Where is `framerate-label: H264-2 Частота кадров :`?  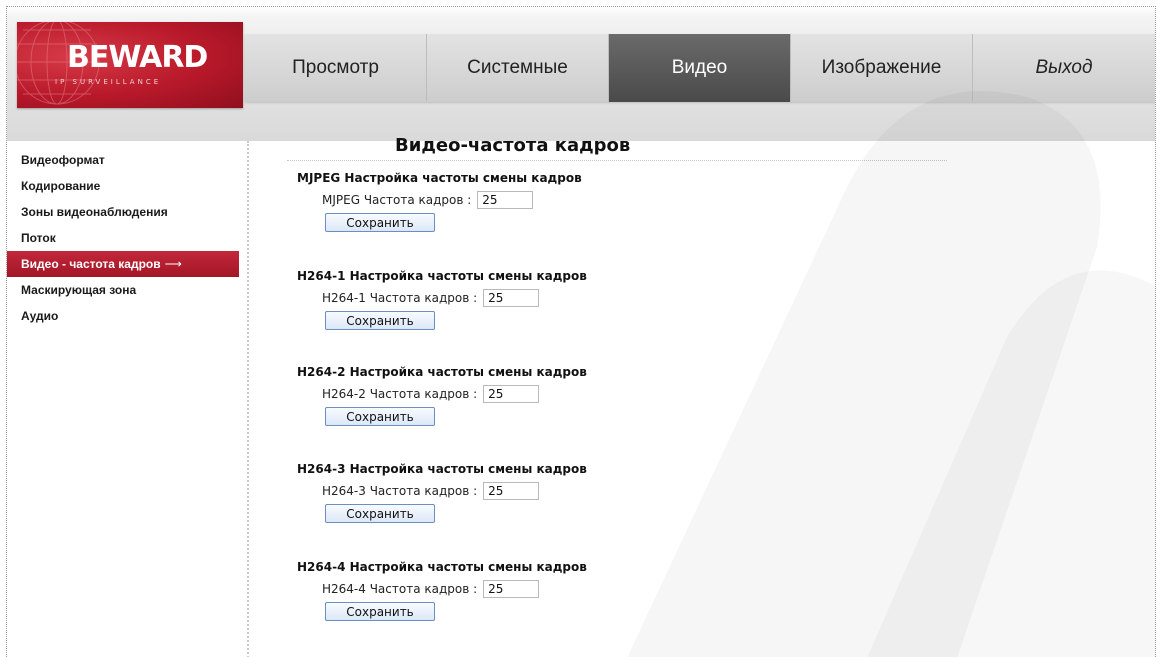 framerate-label: H264-2 Частота кадров : is located at coordinates (400, 394).